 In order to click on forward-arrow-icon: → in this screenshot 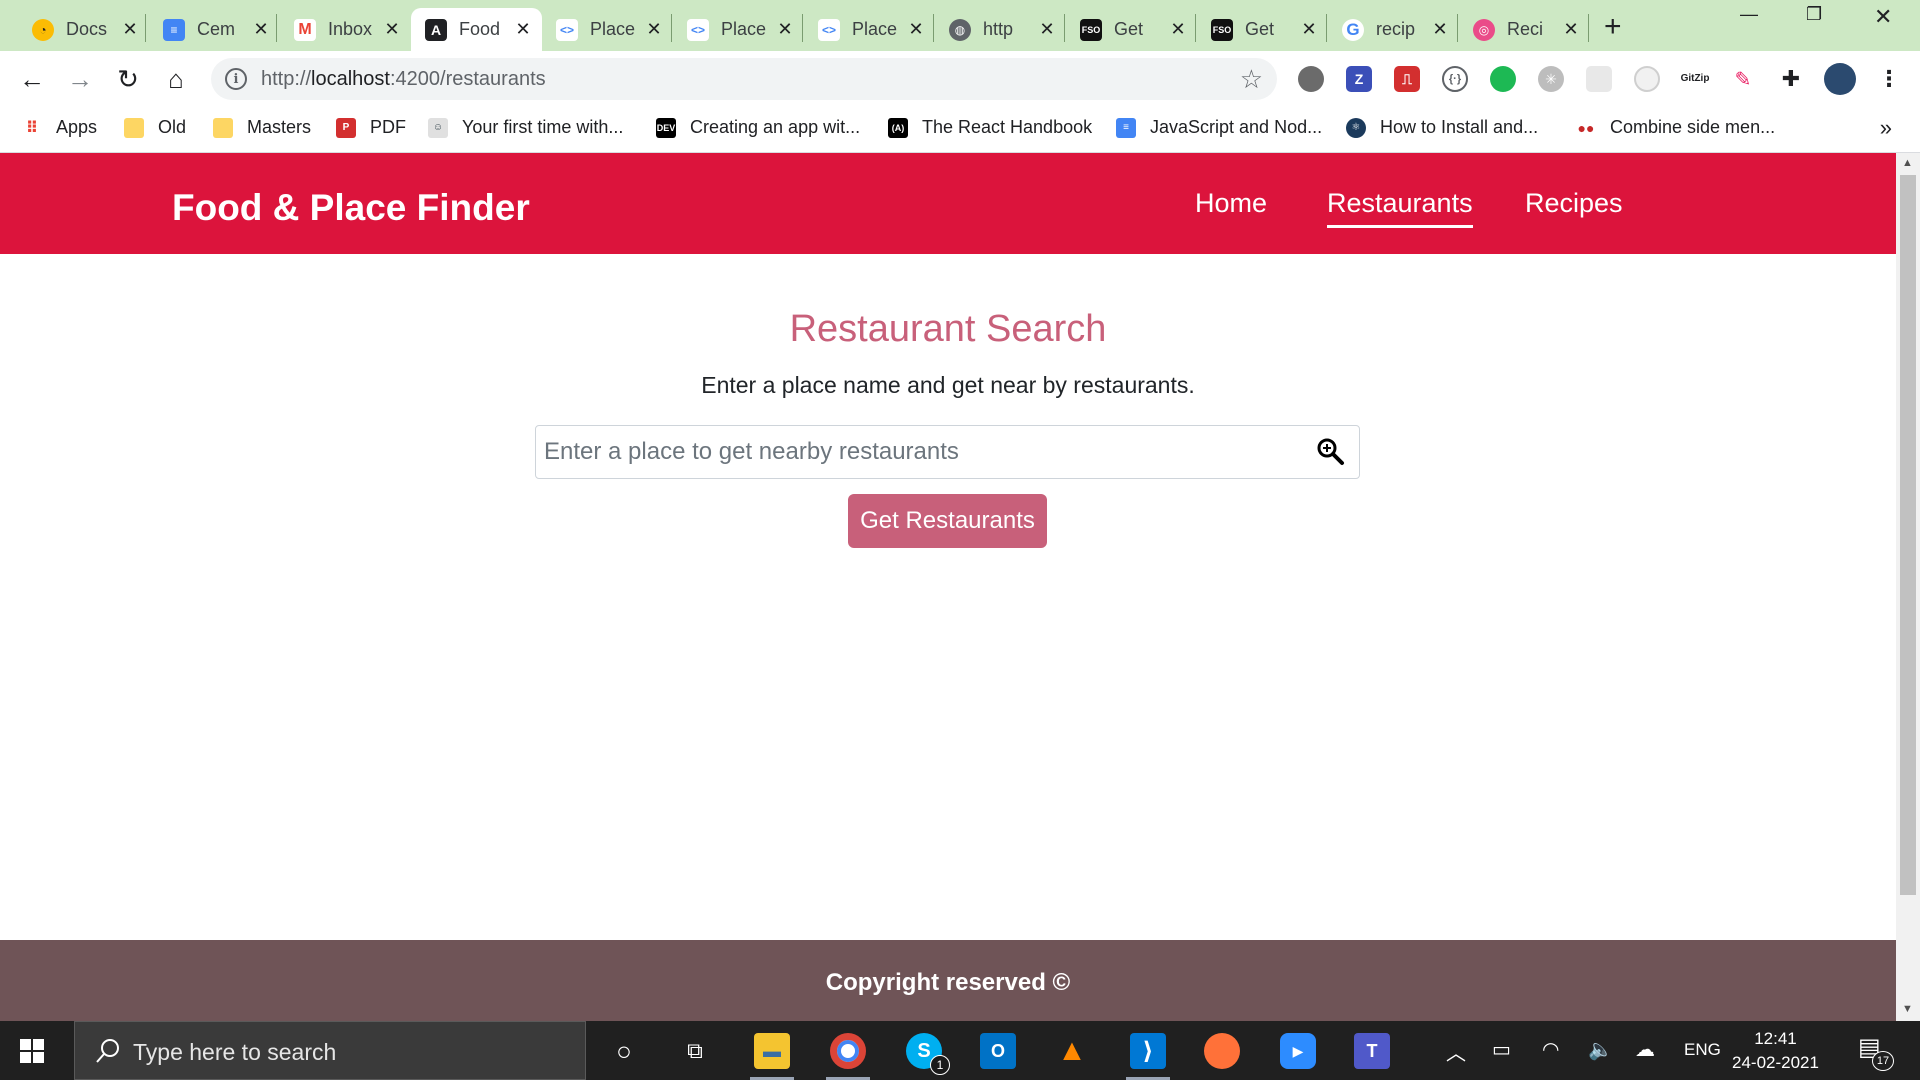, I will do `click(80, 79)`.